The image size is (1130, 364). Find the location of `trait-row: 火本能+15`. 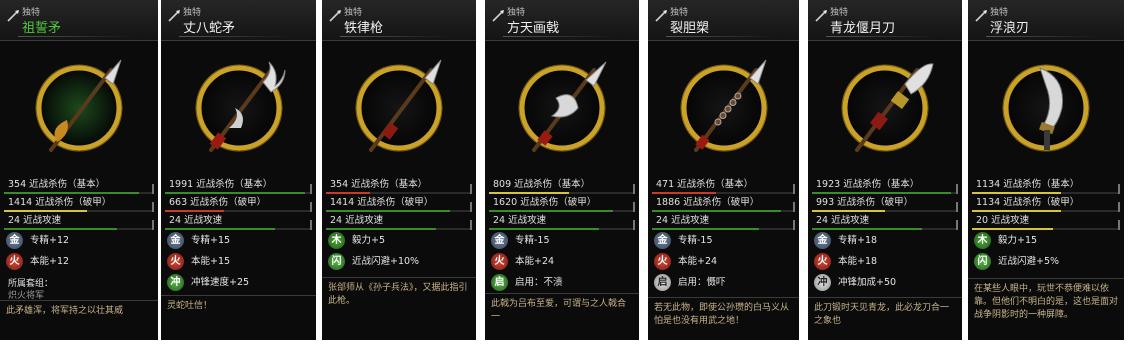

trait-row: 火本能+15 is located at coordinates (239, 262).